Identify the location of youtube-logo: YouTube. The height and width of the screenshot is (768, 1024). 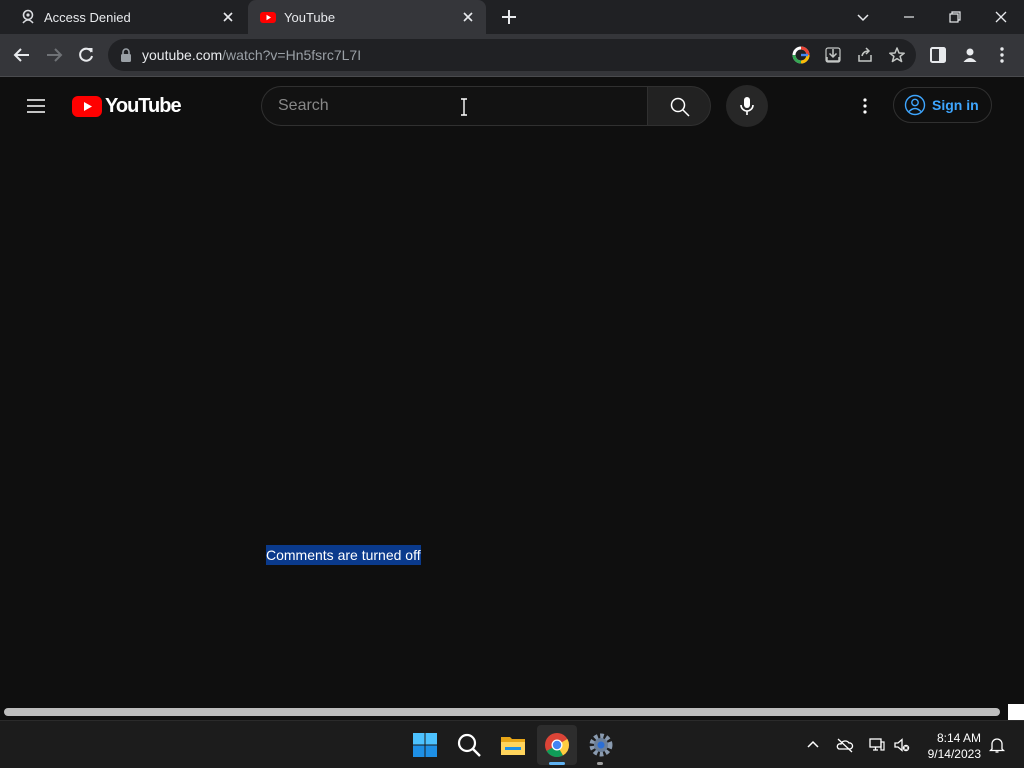
(127, 106).